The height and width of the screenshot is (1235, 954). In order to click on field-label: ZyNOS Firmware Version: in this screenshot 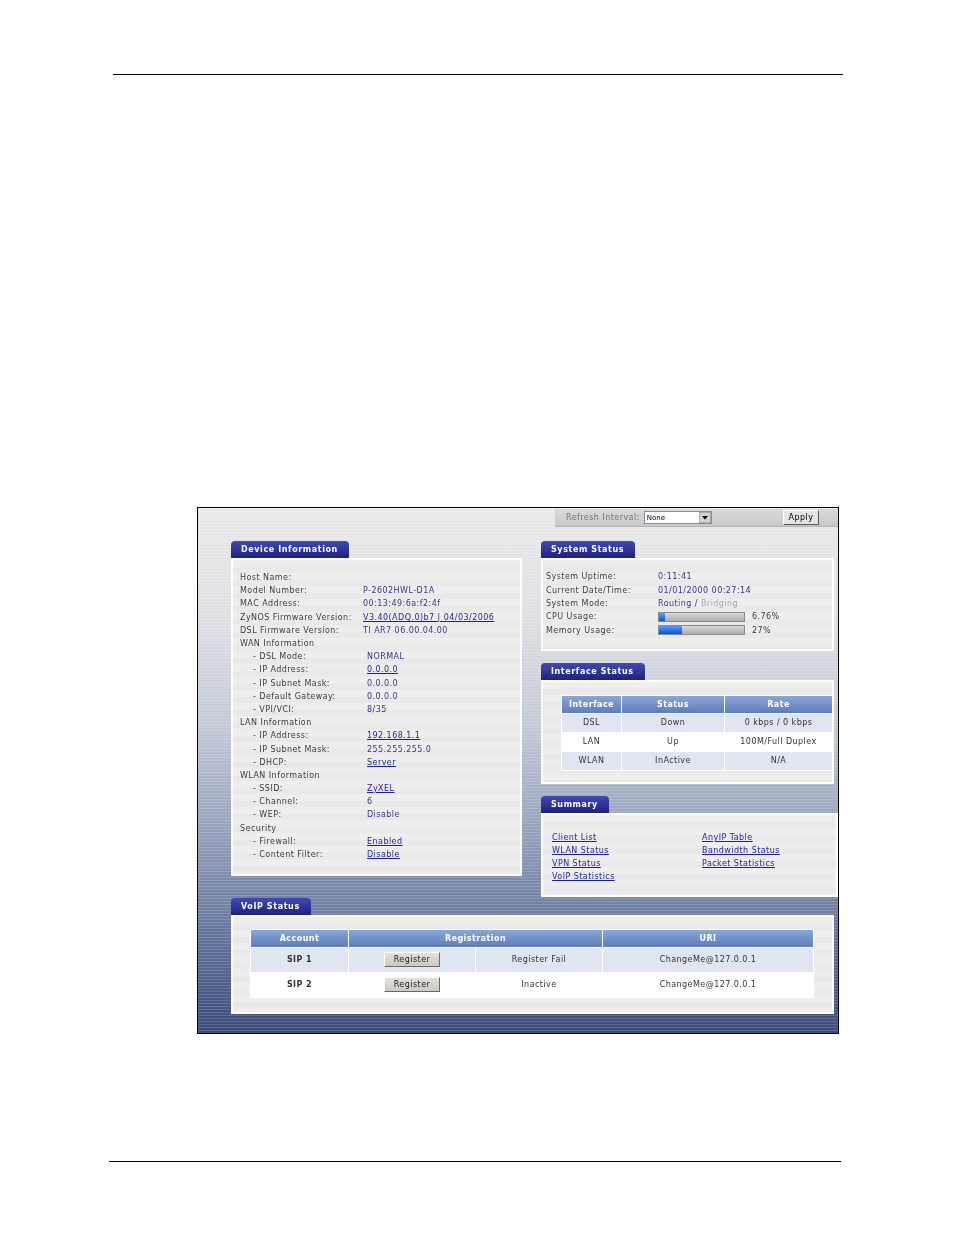, I will do `click(296, 617)`.